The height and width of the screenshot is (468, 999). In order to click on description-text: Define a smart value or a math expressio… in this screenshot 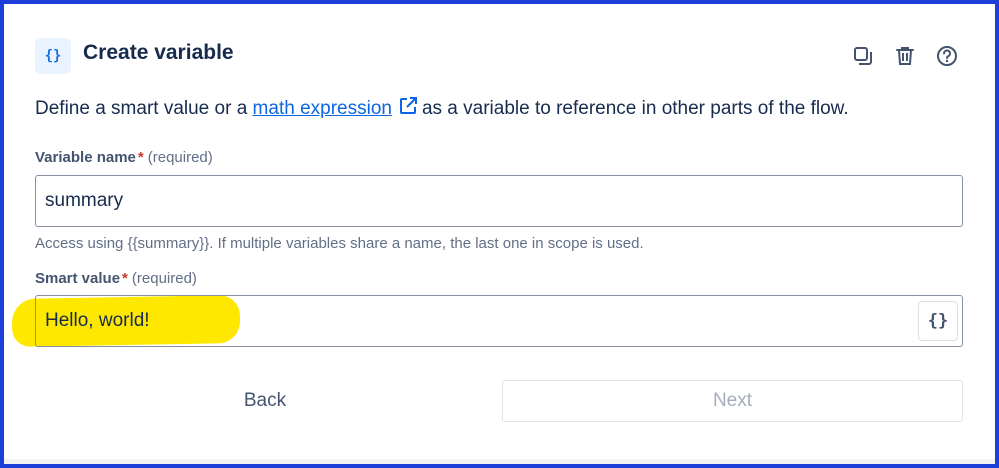, I will do `click(442, 109)`.